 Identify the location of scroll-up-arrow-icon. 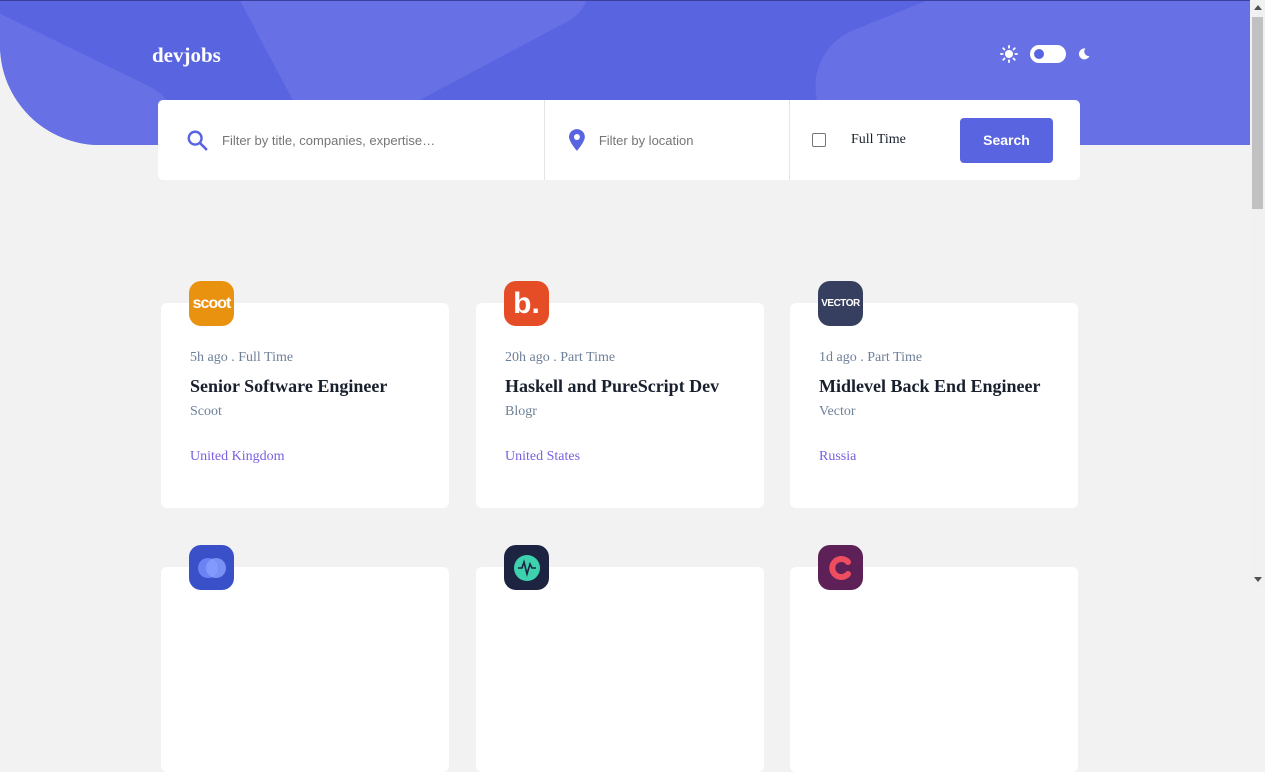
(1258, 7).